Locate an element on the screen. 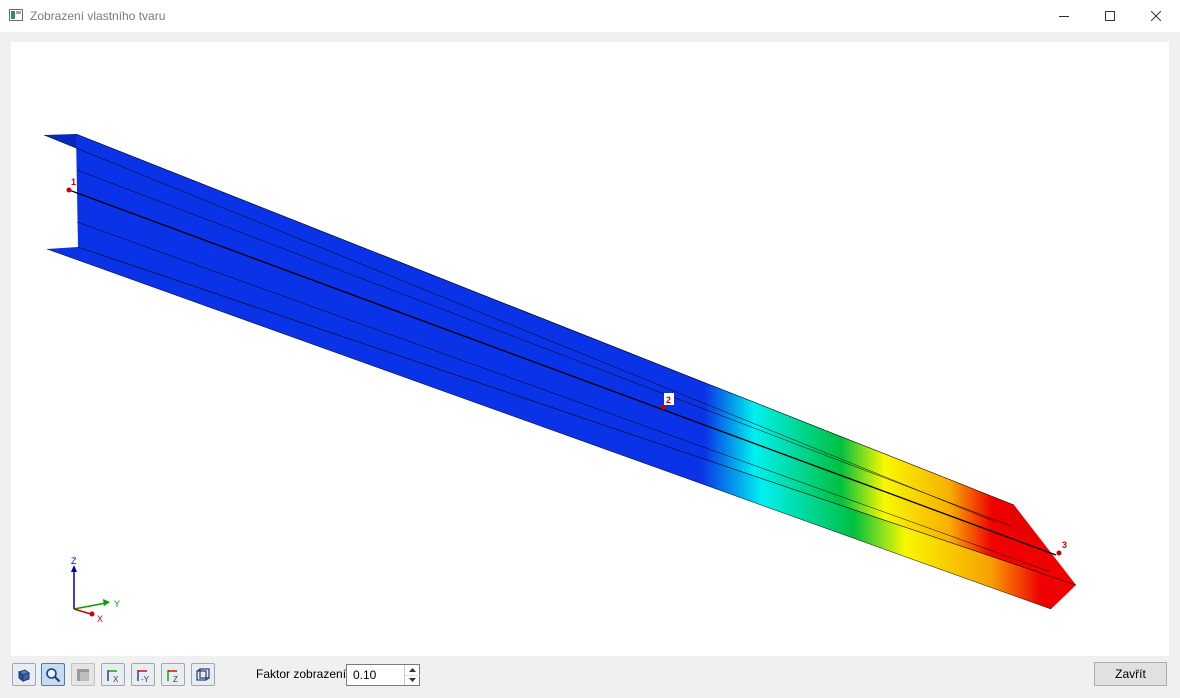 This screenshot has height=698, width=1180. factor-input is located at coordinates (375, 675).